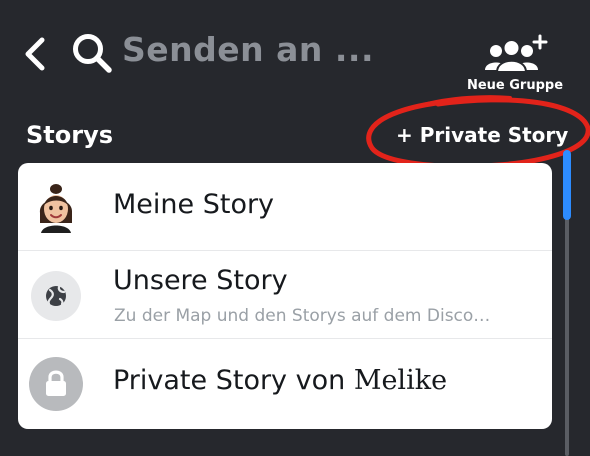 Image resolution: width=590 pixels, height=456 pixels. What do you see at coordinates (70, 135) in the screenshot?
I see `stories-section-title: Storys` at bounding box center [70, 135].